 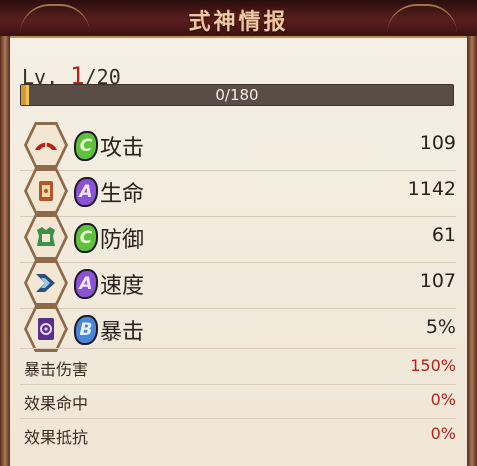 What do you see at coordinates (472, 251) in the screenshot?
I see `frame-border-right` at bounding box center [472, 251].